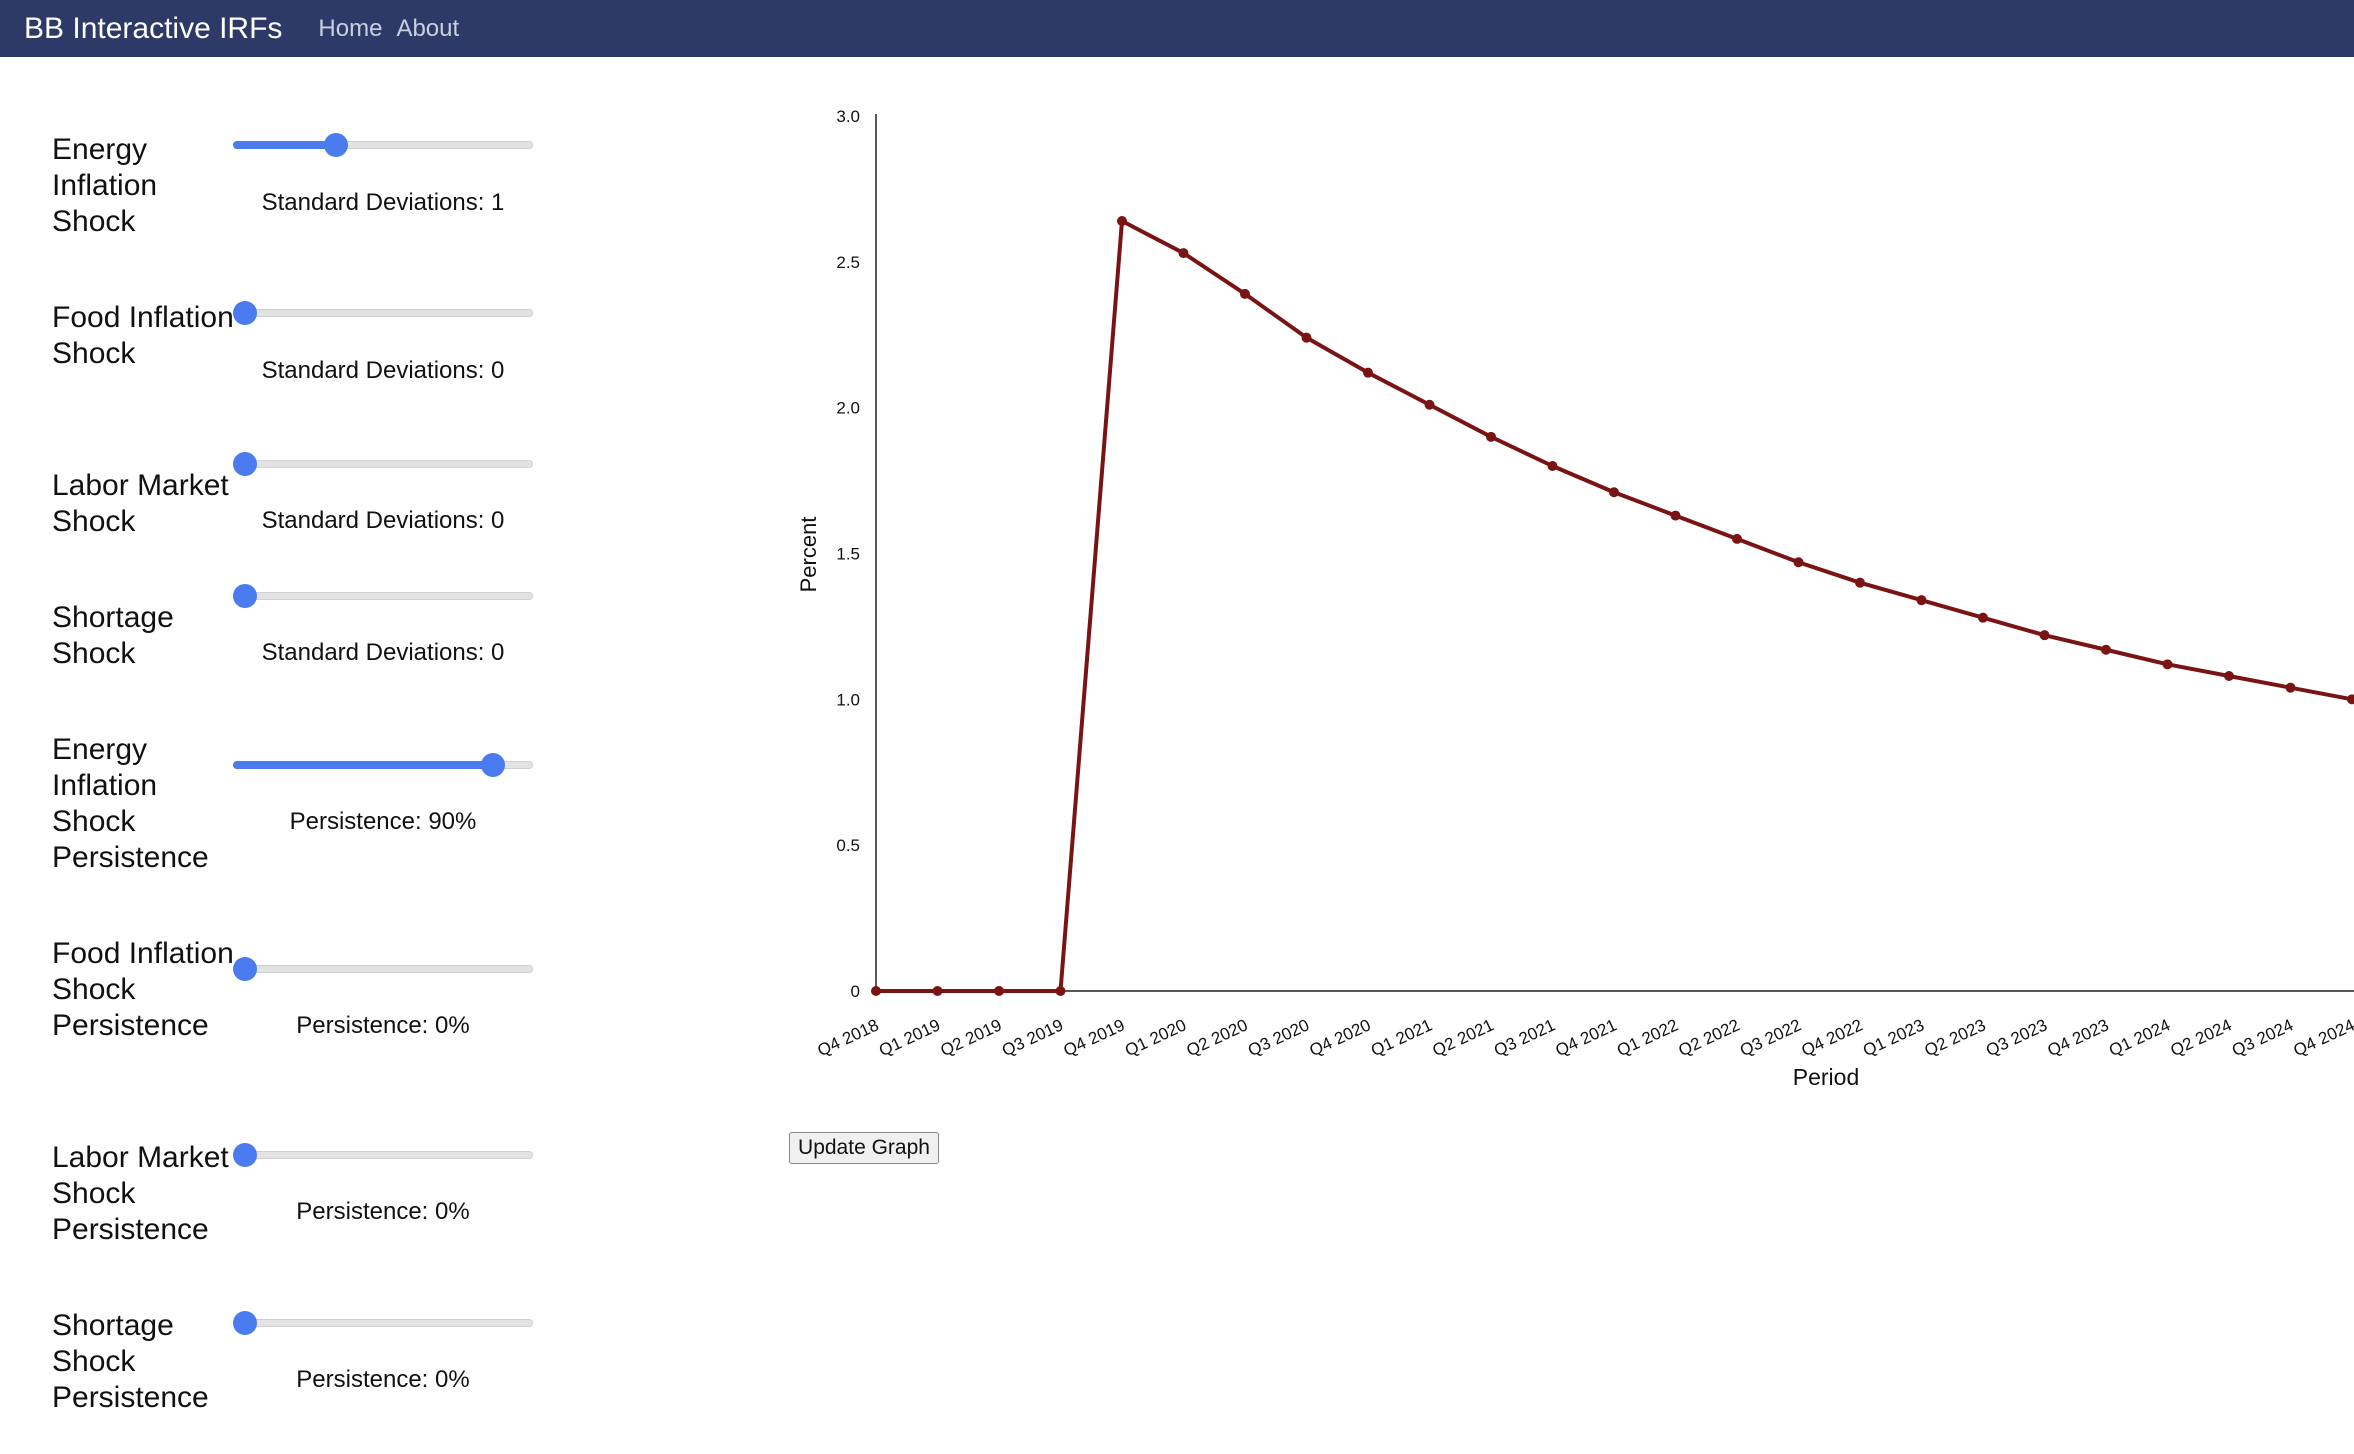  Describe the element at coordinates (2078, 1037) in the screenshot. I see `x-tick-label: Q4 2023` at that location.